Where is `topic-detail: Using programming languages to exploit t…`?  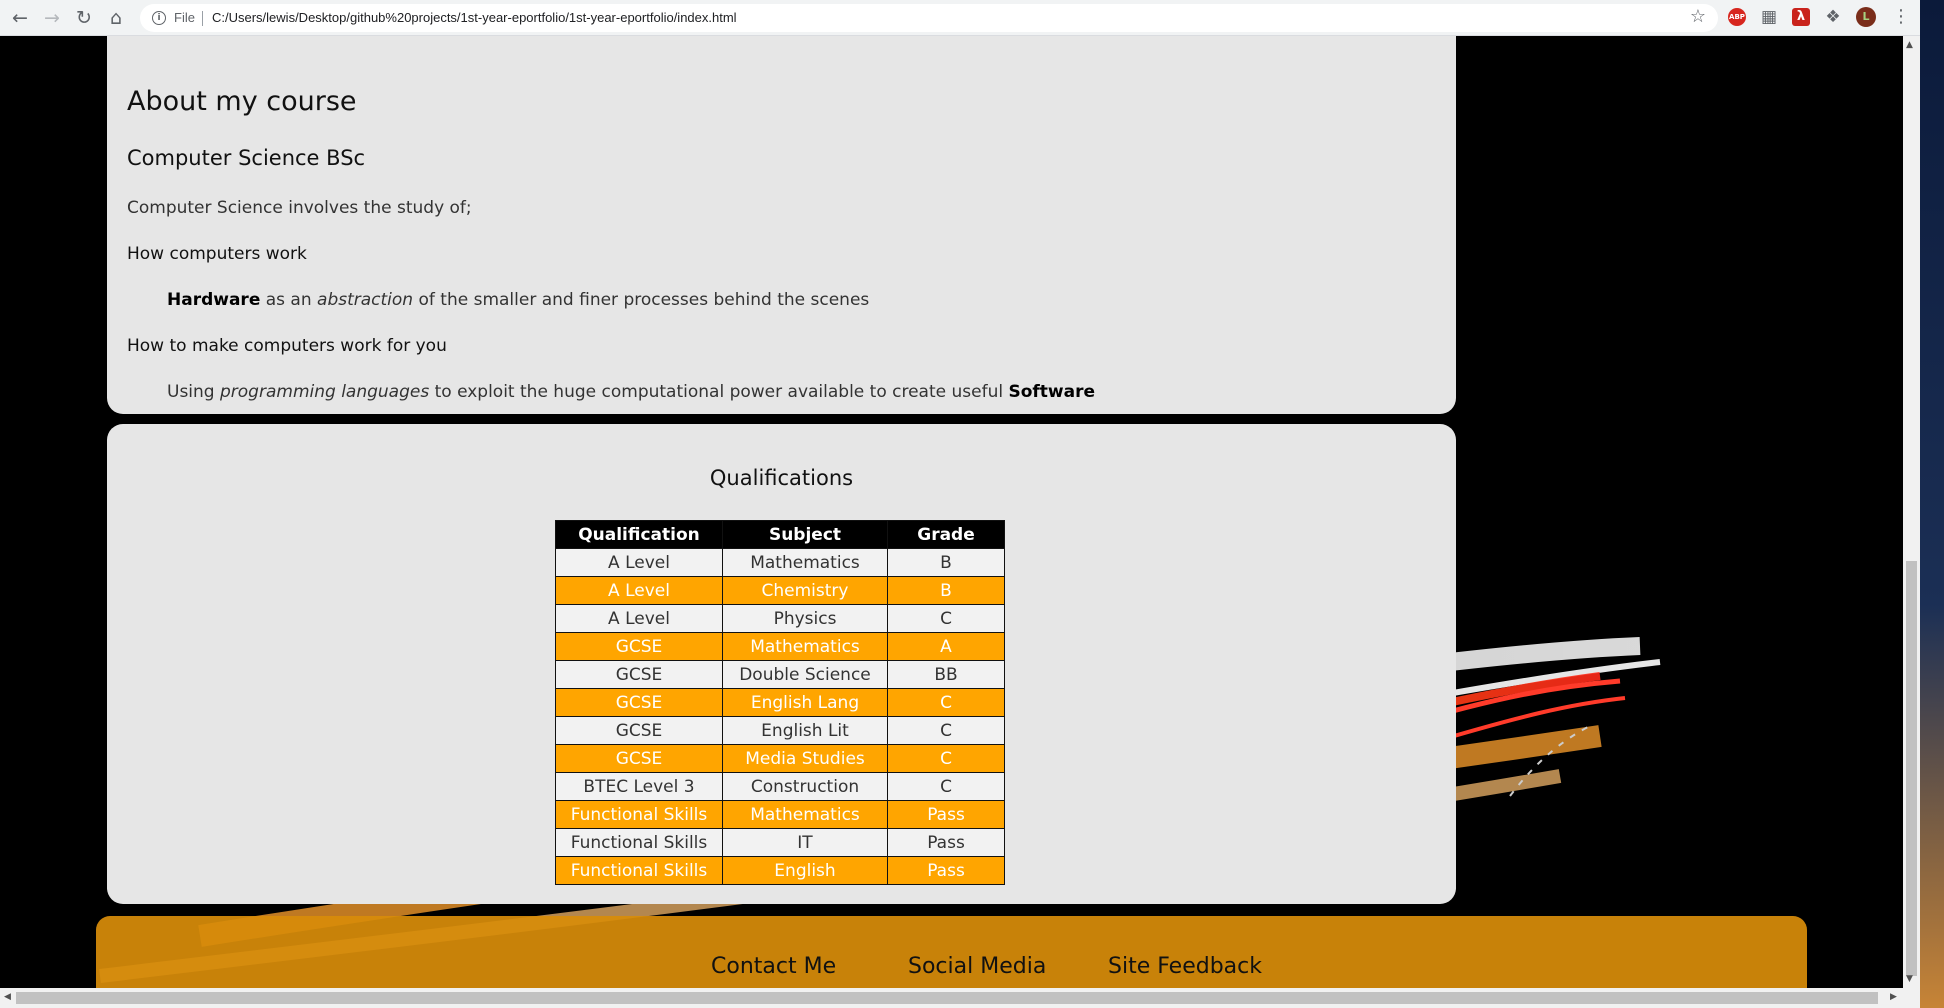 topic-detail: Using programming languages to exploit t… is located at coordinates (631, 392).